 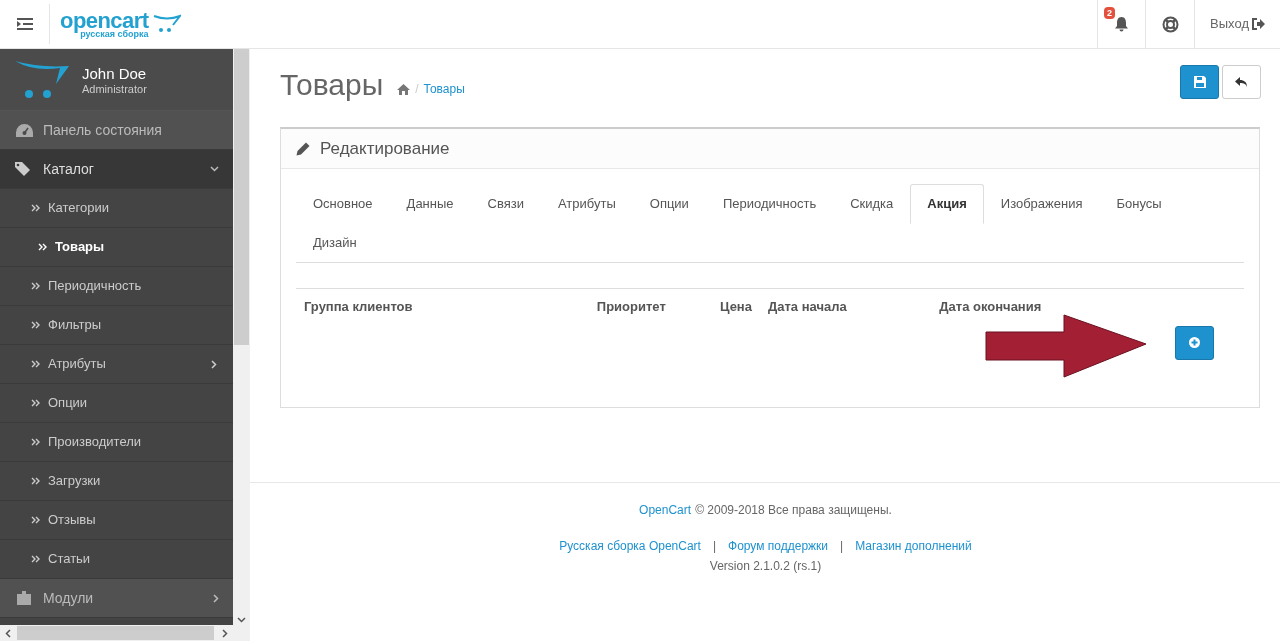 I want to click on add-button, so click(x=1195, y=342).